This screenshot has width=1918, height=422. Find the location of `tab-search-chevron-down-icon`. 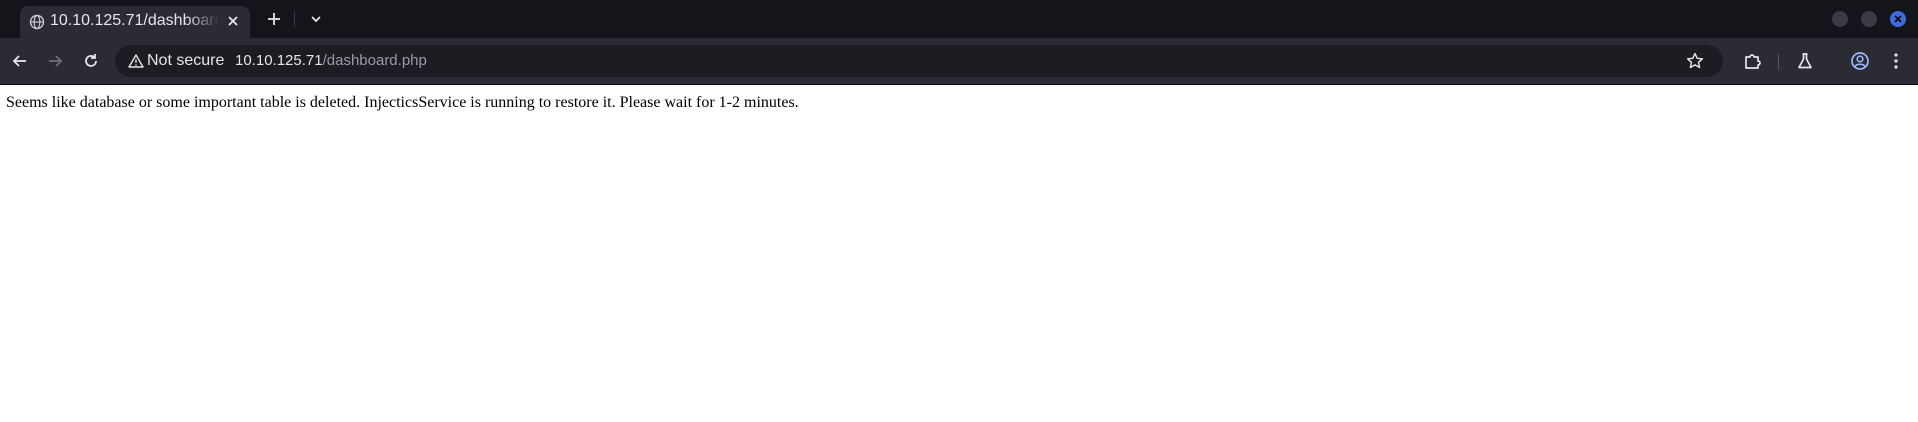

tab-search-chevron-down-icon is located at coordinates (316, 19).